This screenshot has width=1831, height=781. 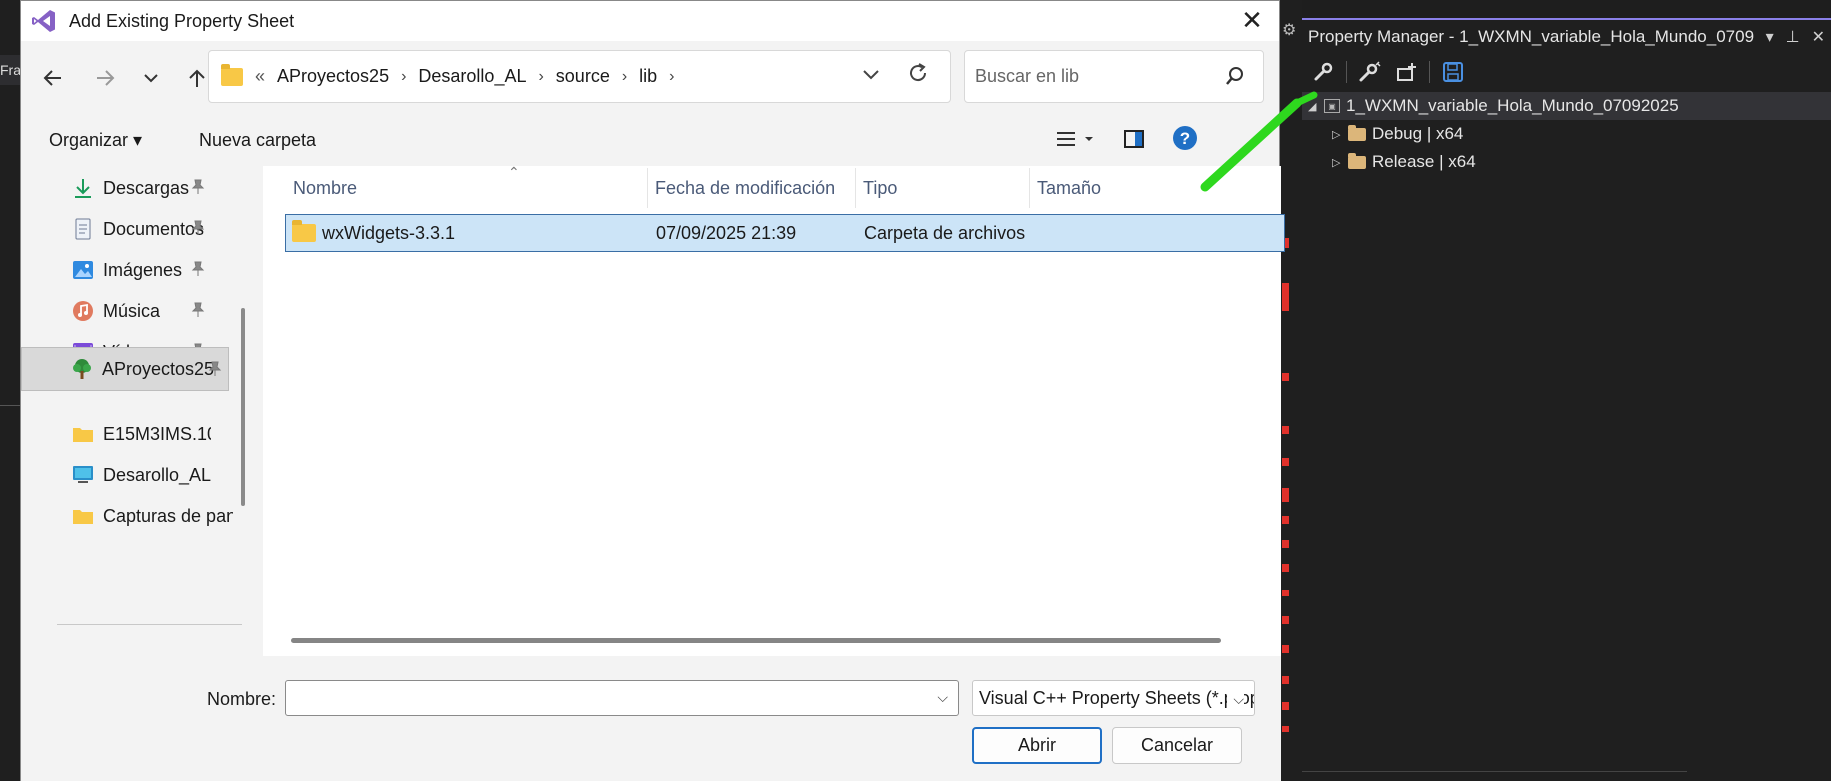 What do you see at coordinates (880, 188) in the screenshot?
I see `column-header-type: Tipo` at bounding box center [880, 188].